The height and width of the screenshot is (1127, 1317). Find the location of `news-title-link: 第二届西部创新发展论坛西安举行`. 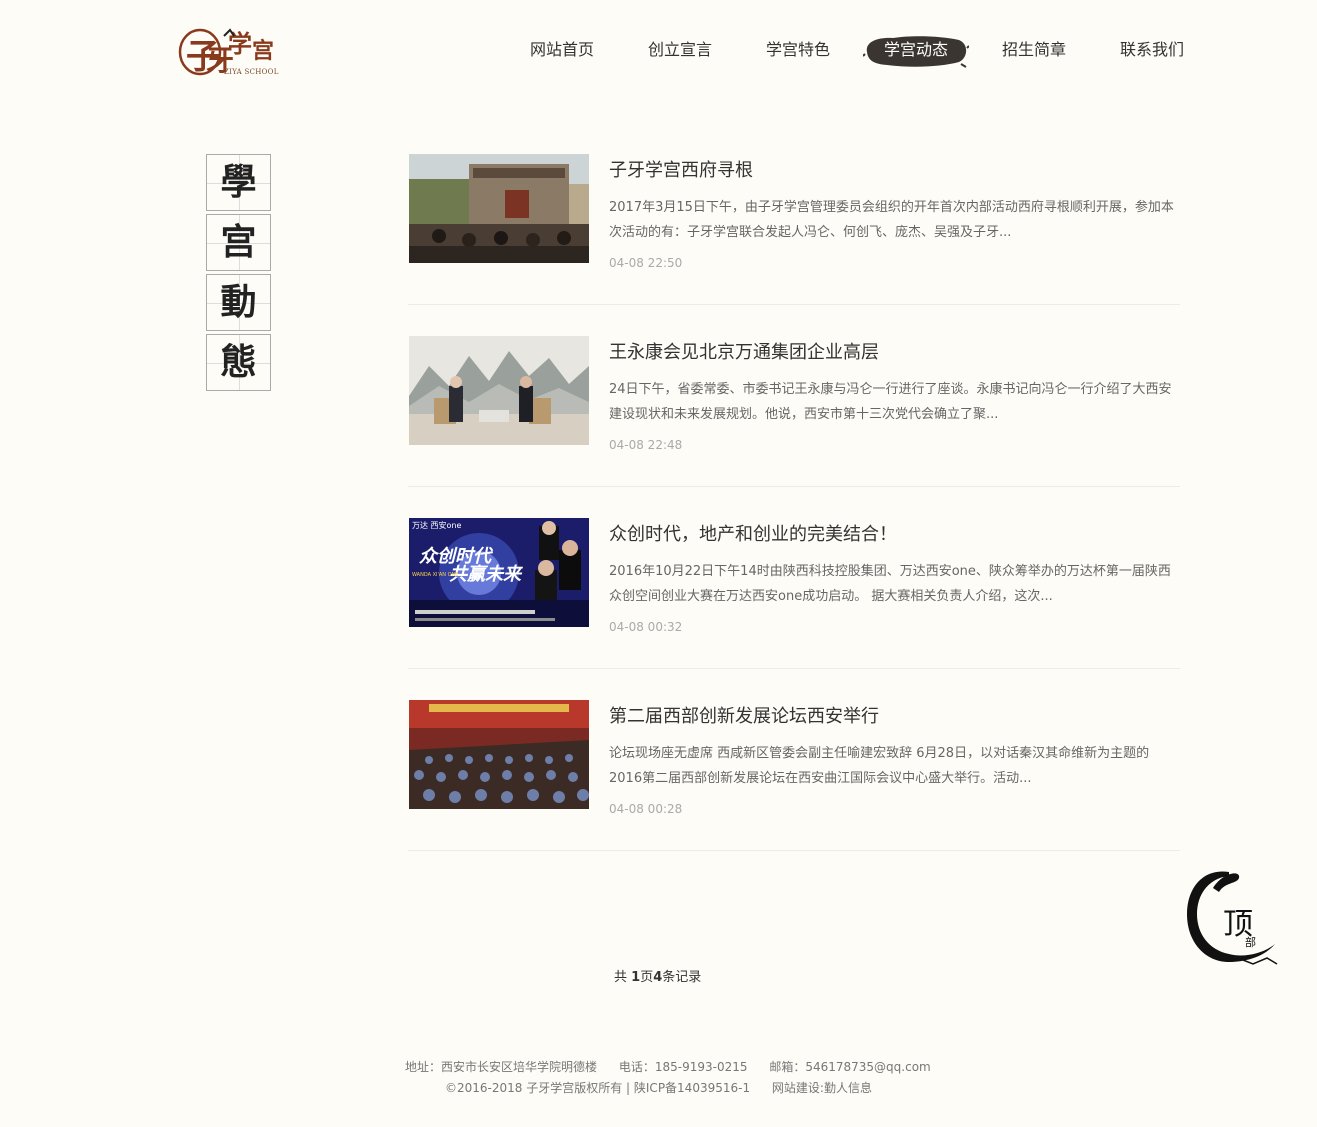

news-title-link: 第二届西部创新发展论坛西安举行 is located at coordinates (744, 715).